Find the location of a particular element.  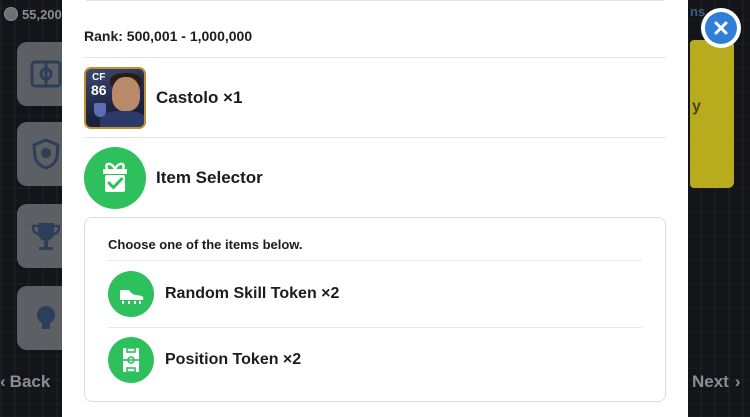

gift-check-icon is located at coordinates (115, 178).